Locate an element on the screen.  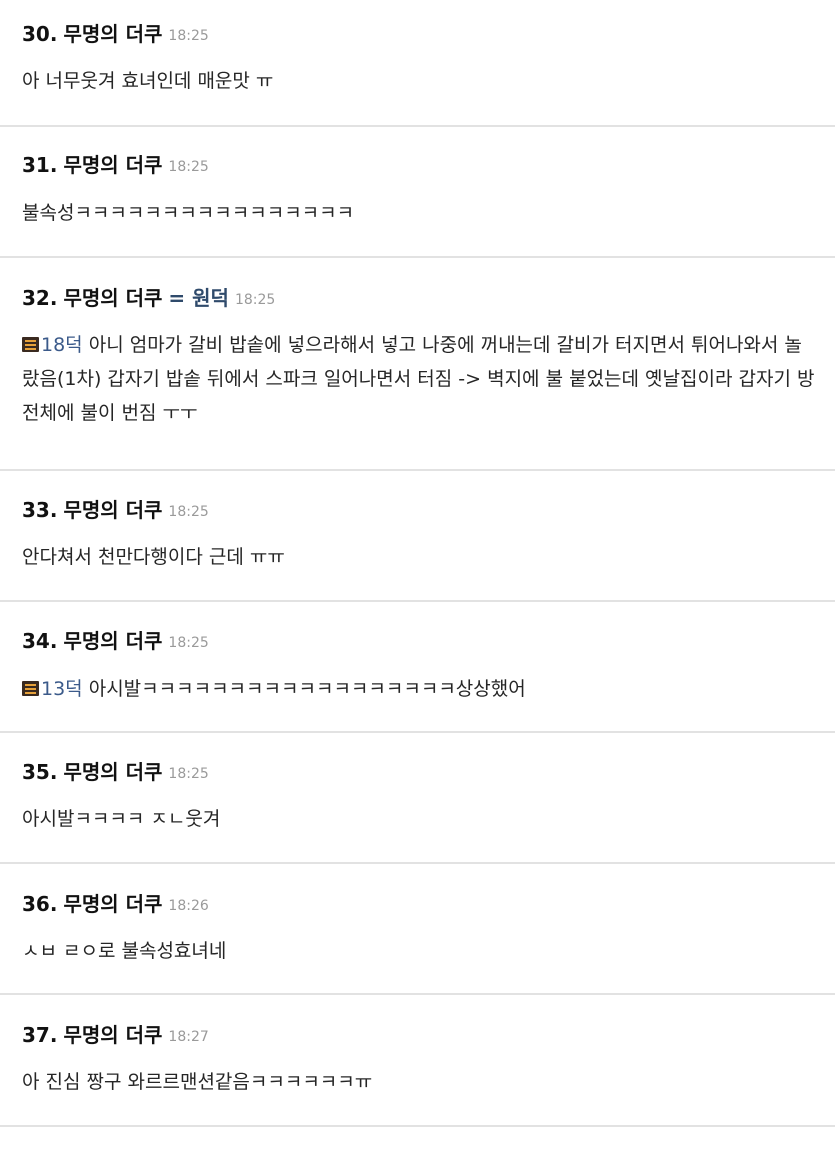
comment-header: 34. 무명의 더쿠 18:25 is located at coordinates (115, 642).